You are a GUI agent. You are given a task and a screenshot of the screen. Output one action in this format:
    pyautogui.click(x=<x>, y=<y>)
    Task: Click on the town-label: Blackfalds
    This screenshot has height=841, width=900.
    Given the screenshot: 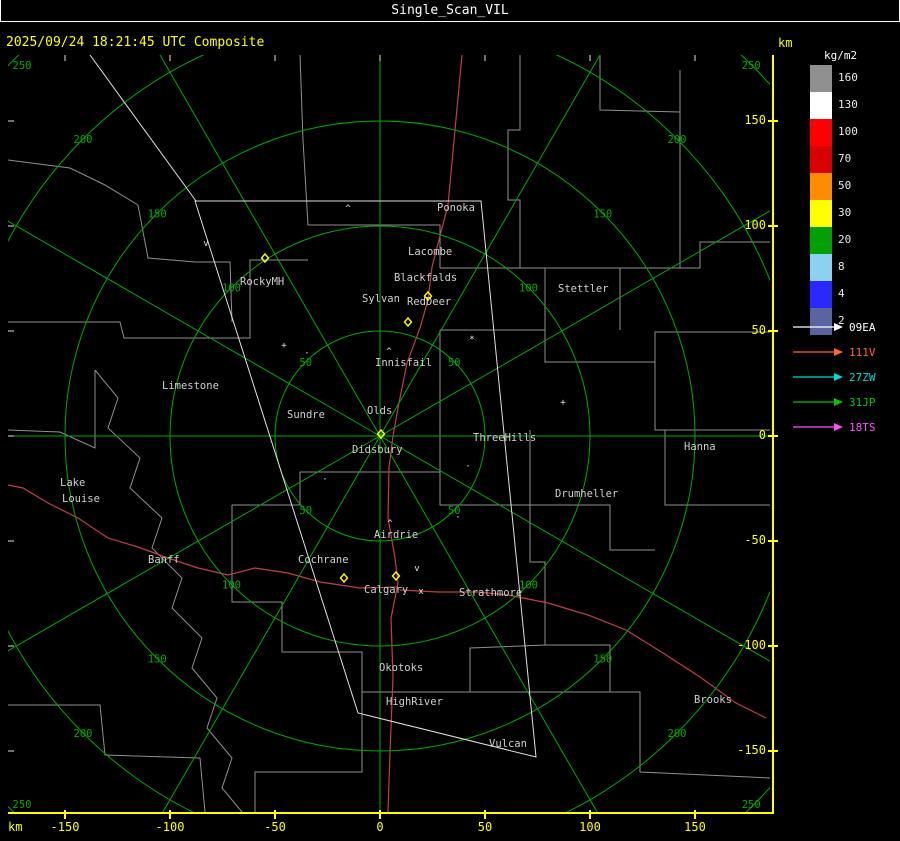 What is the action you would take?
    pyautogui.click(x=425, y=278)
    